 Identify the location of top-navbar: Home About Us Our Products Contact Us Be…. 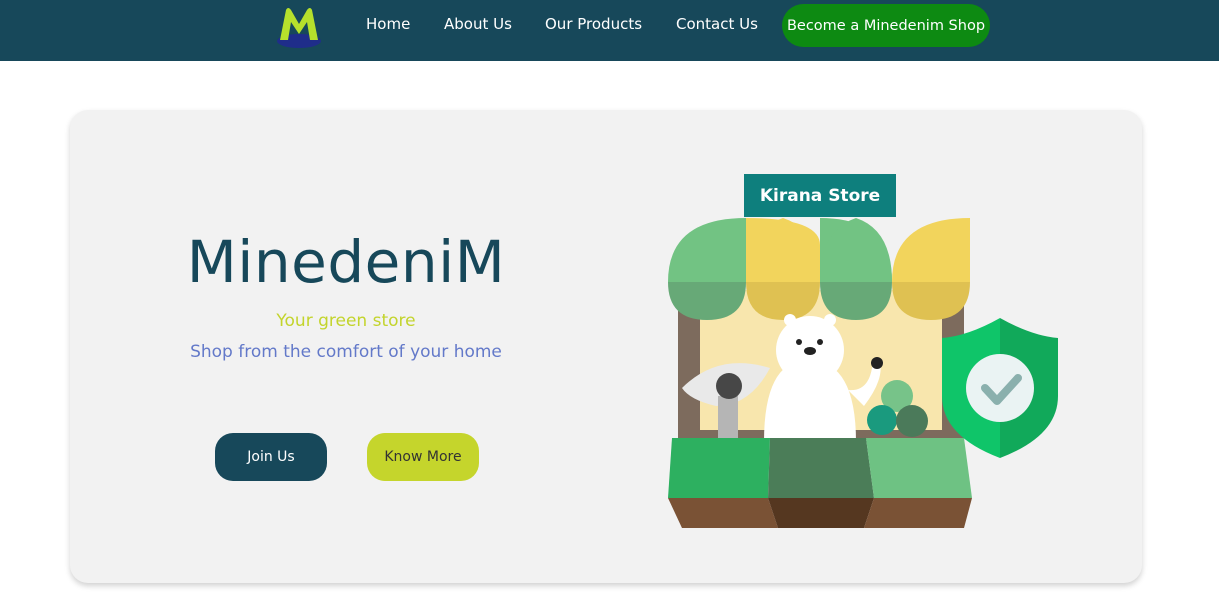
(609, 30).